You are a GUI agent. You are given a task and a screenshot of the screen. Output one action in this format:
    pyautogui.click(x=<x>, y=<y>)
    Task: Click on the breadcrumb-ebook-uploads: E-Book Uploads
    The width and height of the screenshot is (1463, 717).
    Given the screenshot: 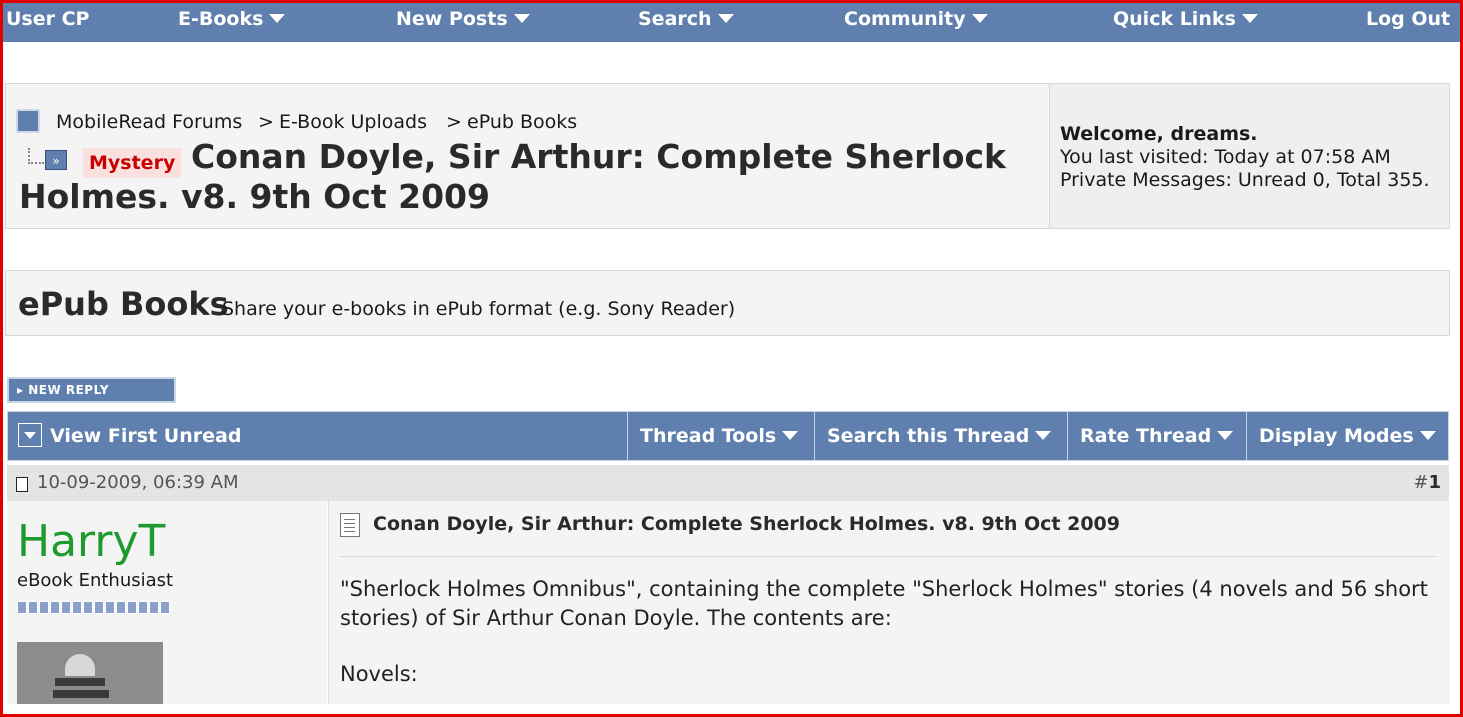 What is the action you would take?
    pyautogui.click(x=353, y=122)
    